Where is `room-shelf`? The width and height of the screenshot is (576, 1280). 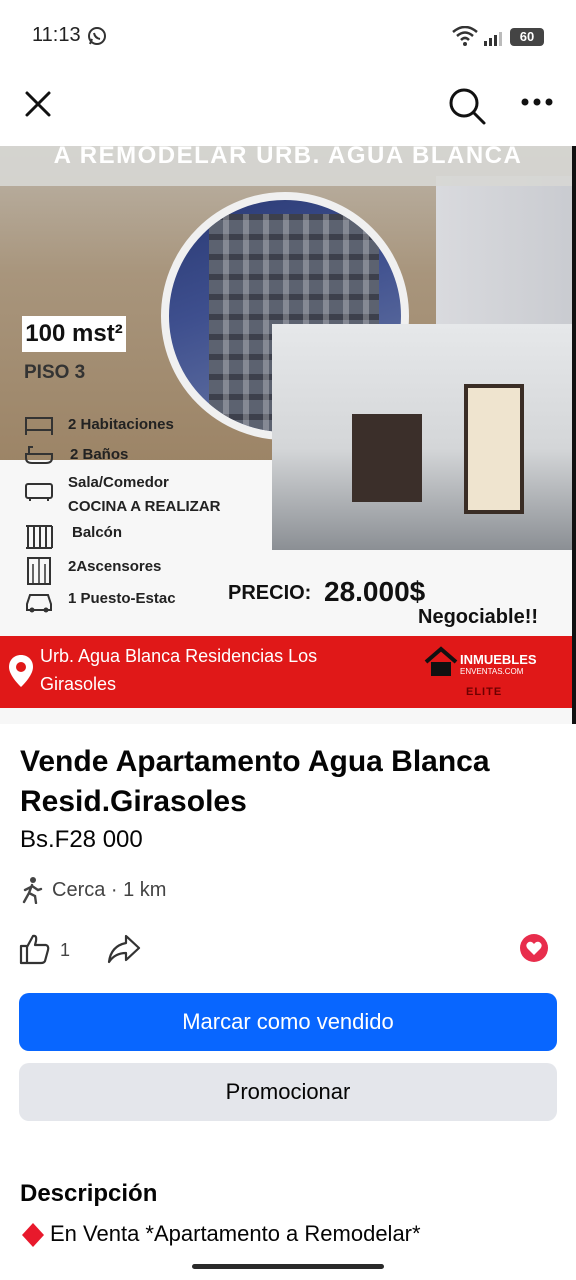 room-shelf is located at coordinates (387, 458).